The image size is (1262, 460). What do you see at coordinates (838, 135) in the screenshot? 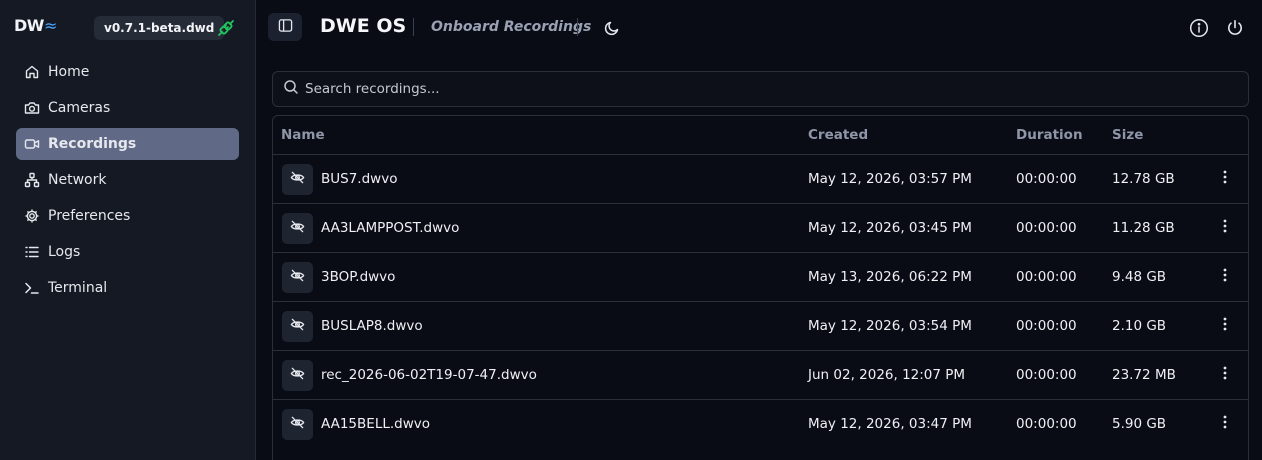
I see `column-header-created: Created` at bounding box center [838, 135].